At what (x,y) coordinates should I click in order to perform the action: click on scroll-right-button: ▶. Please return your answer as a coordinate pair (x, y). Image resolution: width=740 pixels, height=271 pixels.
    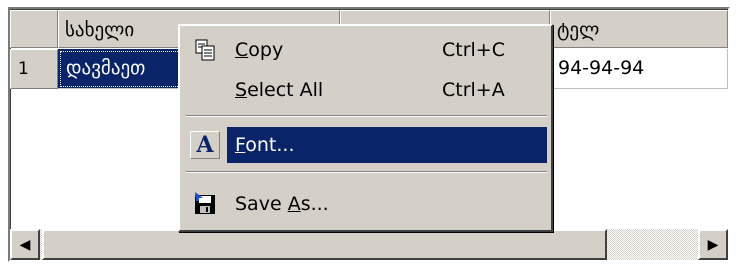
    Looking at the image, I should click on (713, 244).